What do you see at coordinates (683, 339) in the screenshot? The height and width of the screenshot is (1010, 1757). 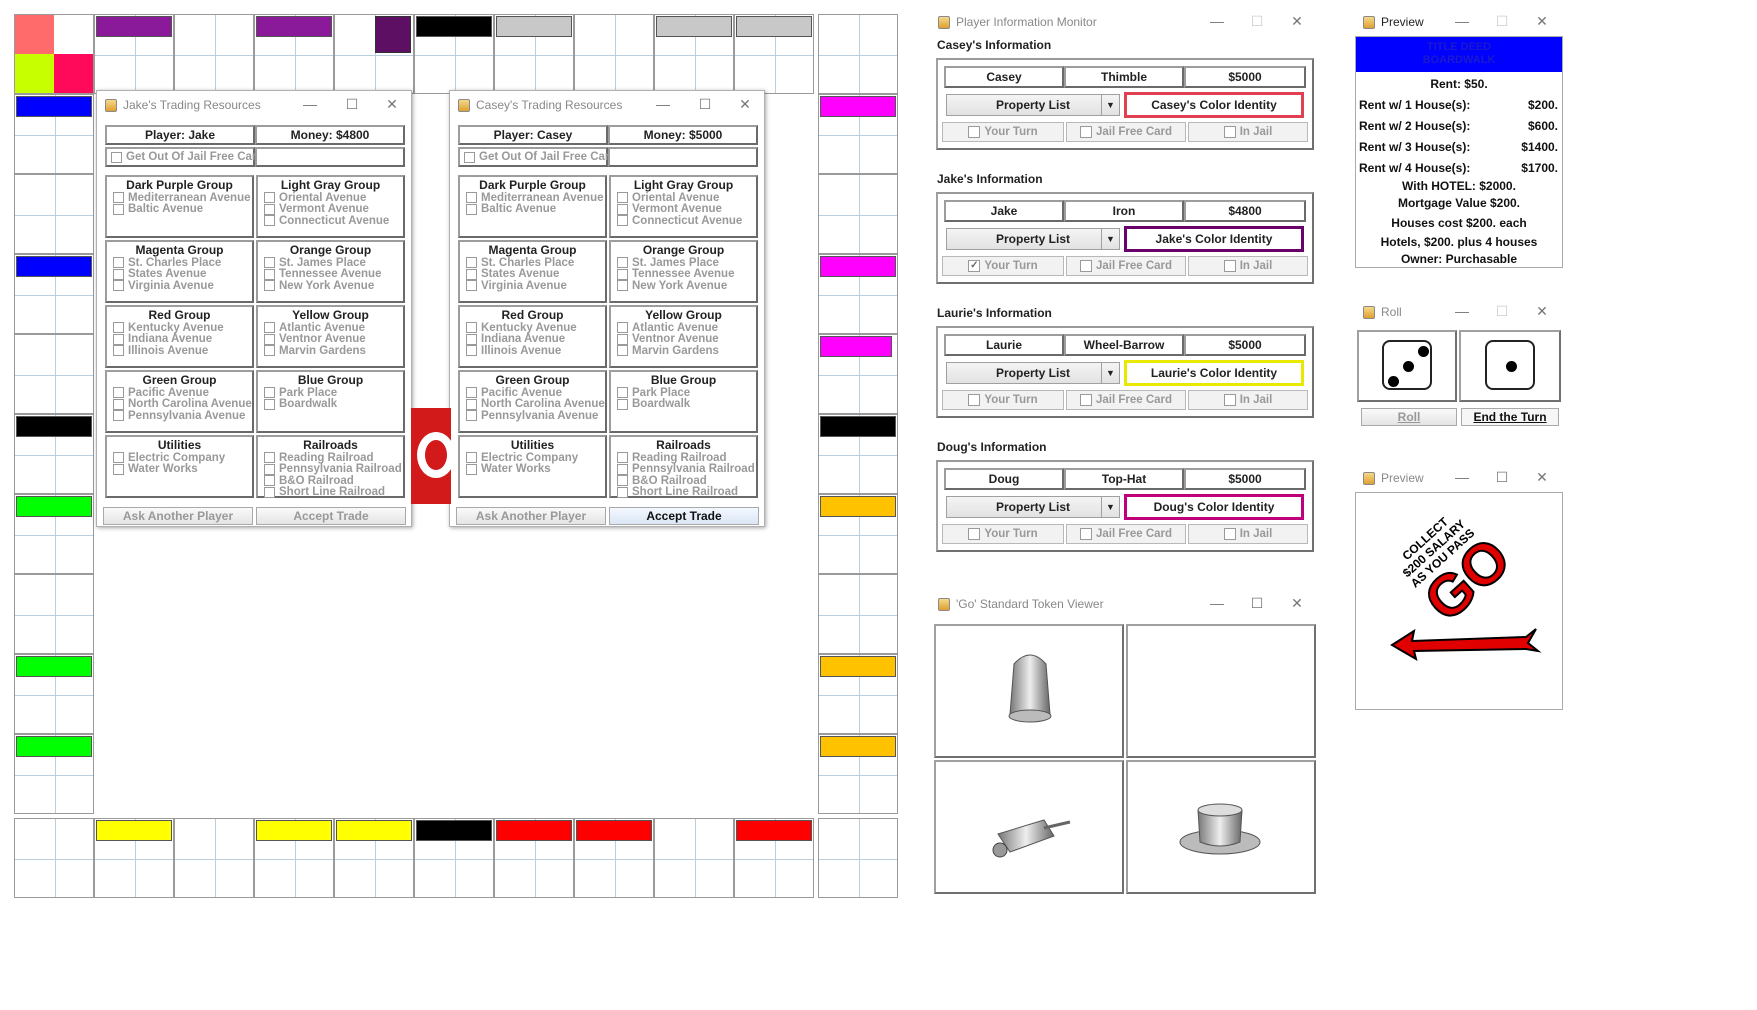 I see `property-checkbox: Ventnor Avenue` at bounding box center [683, 339].